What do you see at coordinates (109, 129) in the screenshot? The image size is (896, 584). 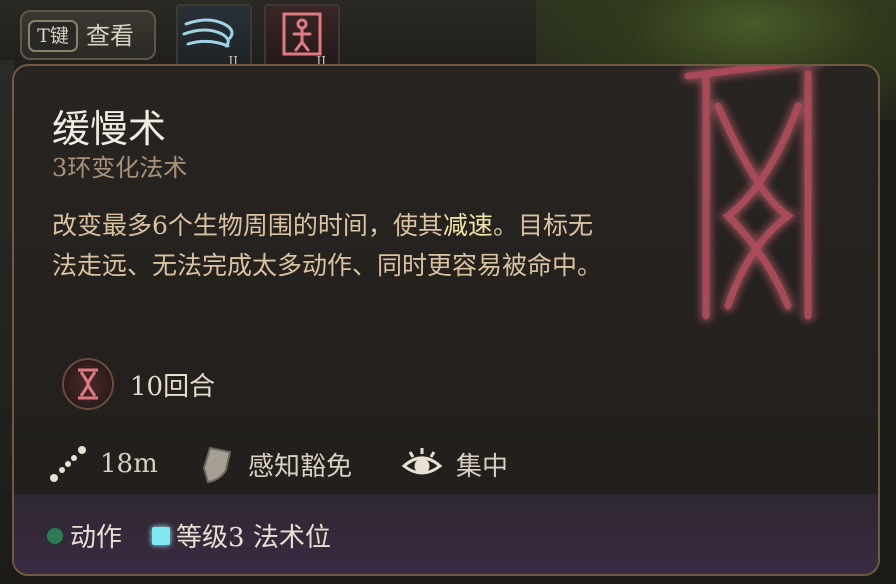 I see `spell-name: 缓慢术` at bounding box center [109, 129].